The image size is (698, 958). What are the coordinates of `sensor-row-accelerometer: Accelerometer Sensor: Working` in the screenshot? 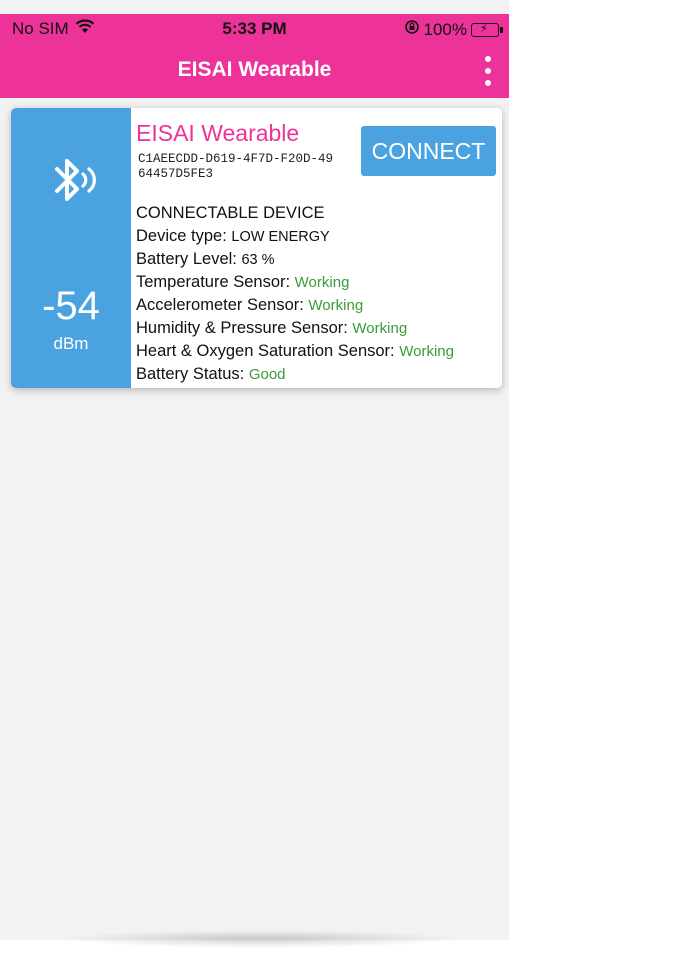 It's located at (295, 305).